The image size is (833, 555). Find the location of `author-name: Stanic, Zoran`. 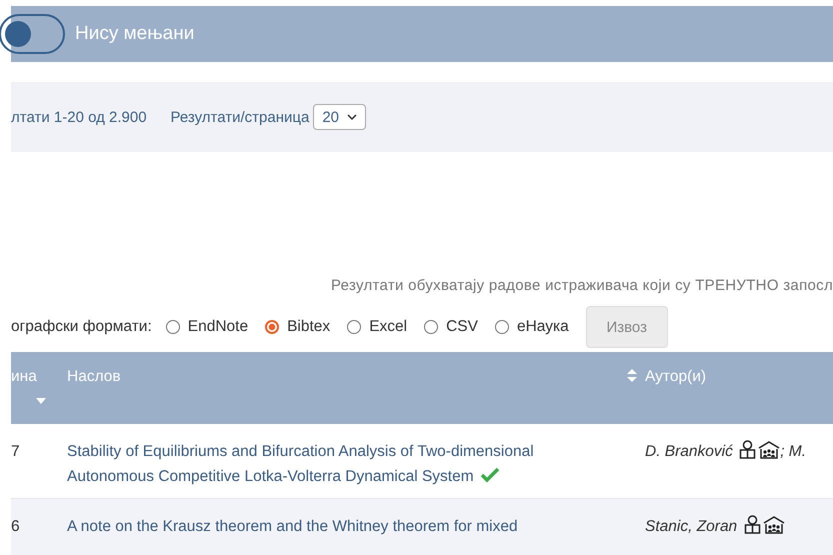

author-name: Stanic, Zoran is located at coordinates (691, 526).